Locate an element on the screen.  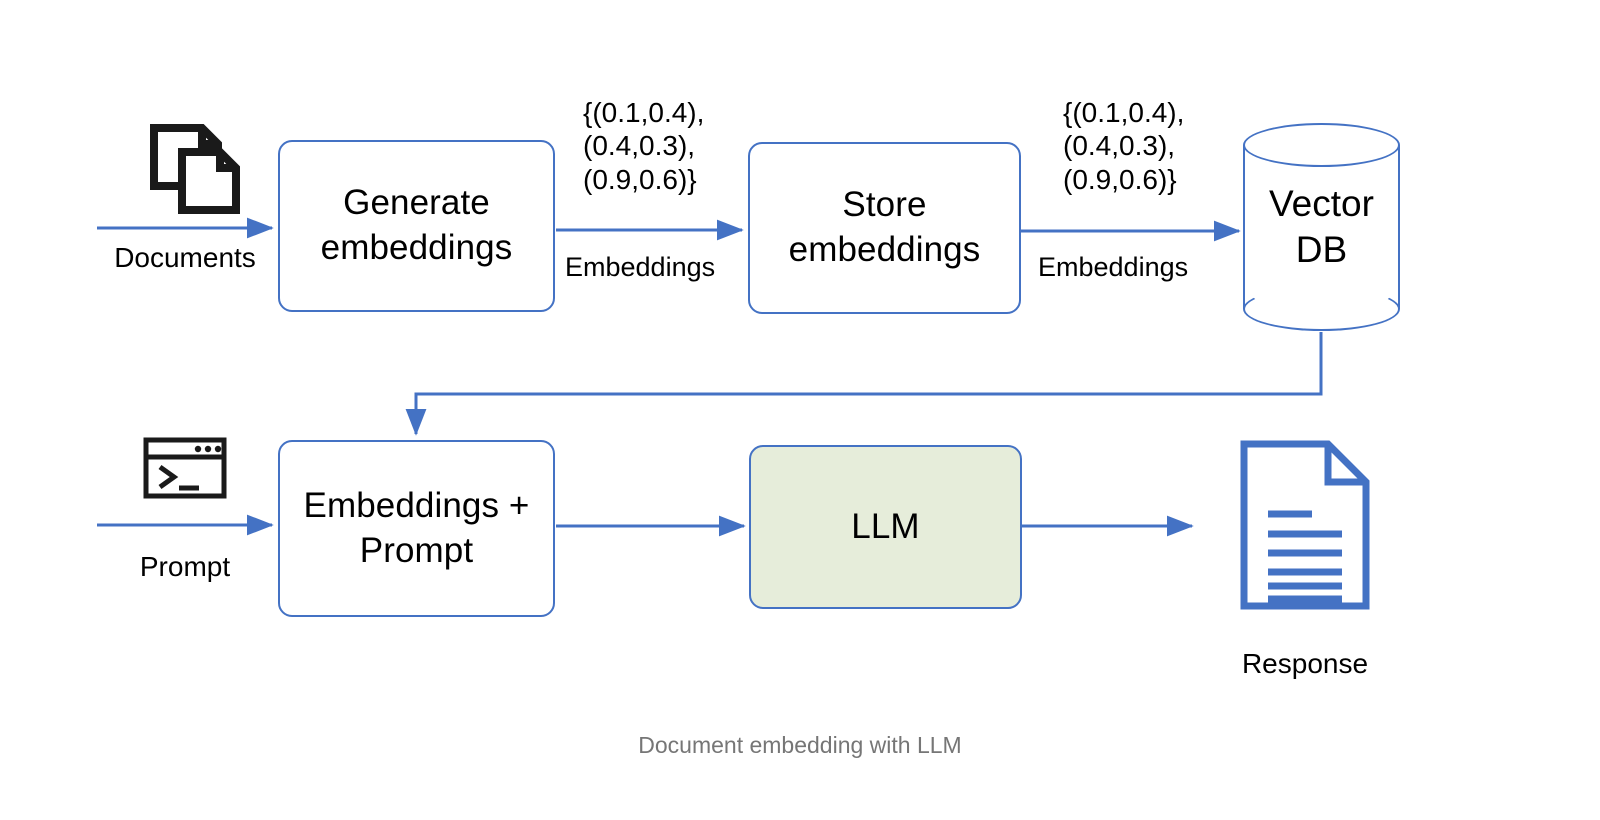
llm-label: LLM is located at coordinates (885, 526).